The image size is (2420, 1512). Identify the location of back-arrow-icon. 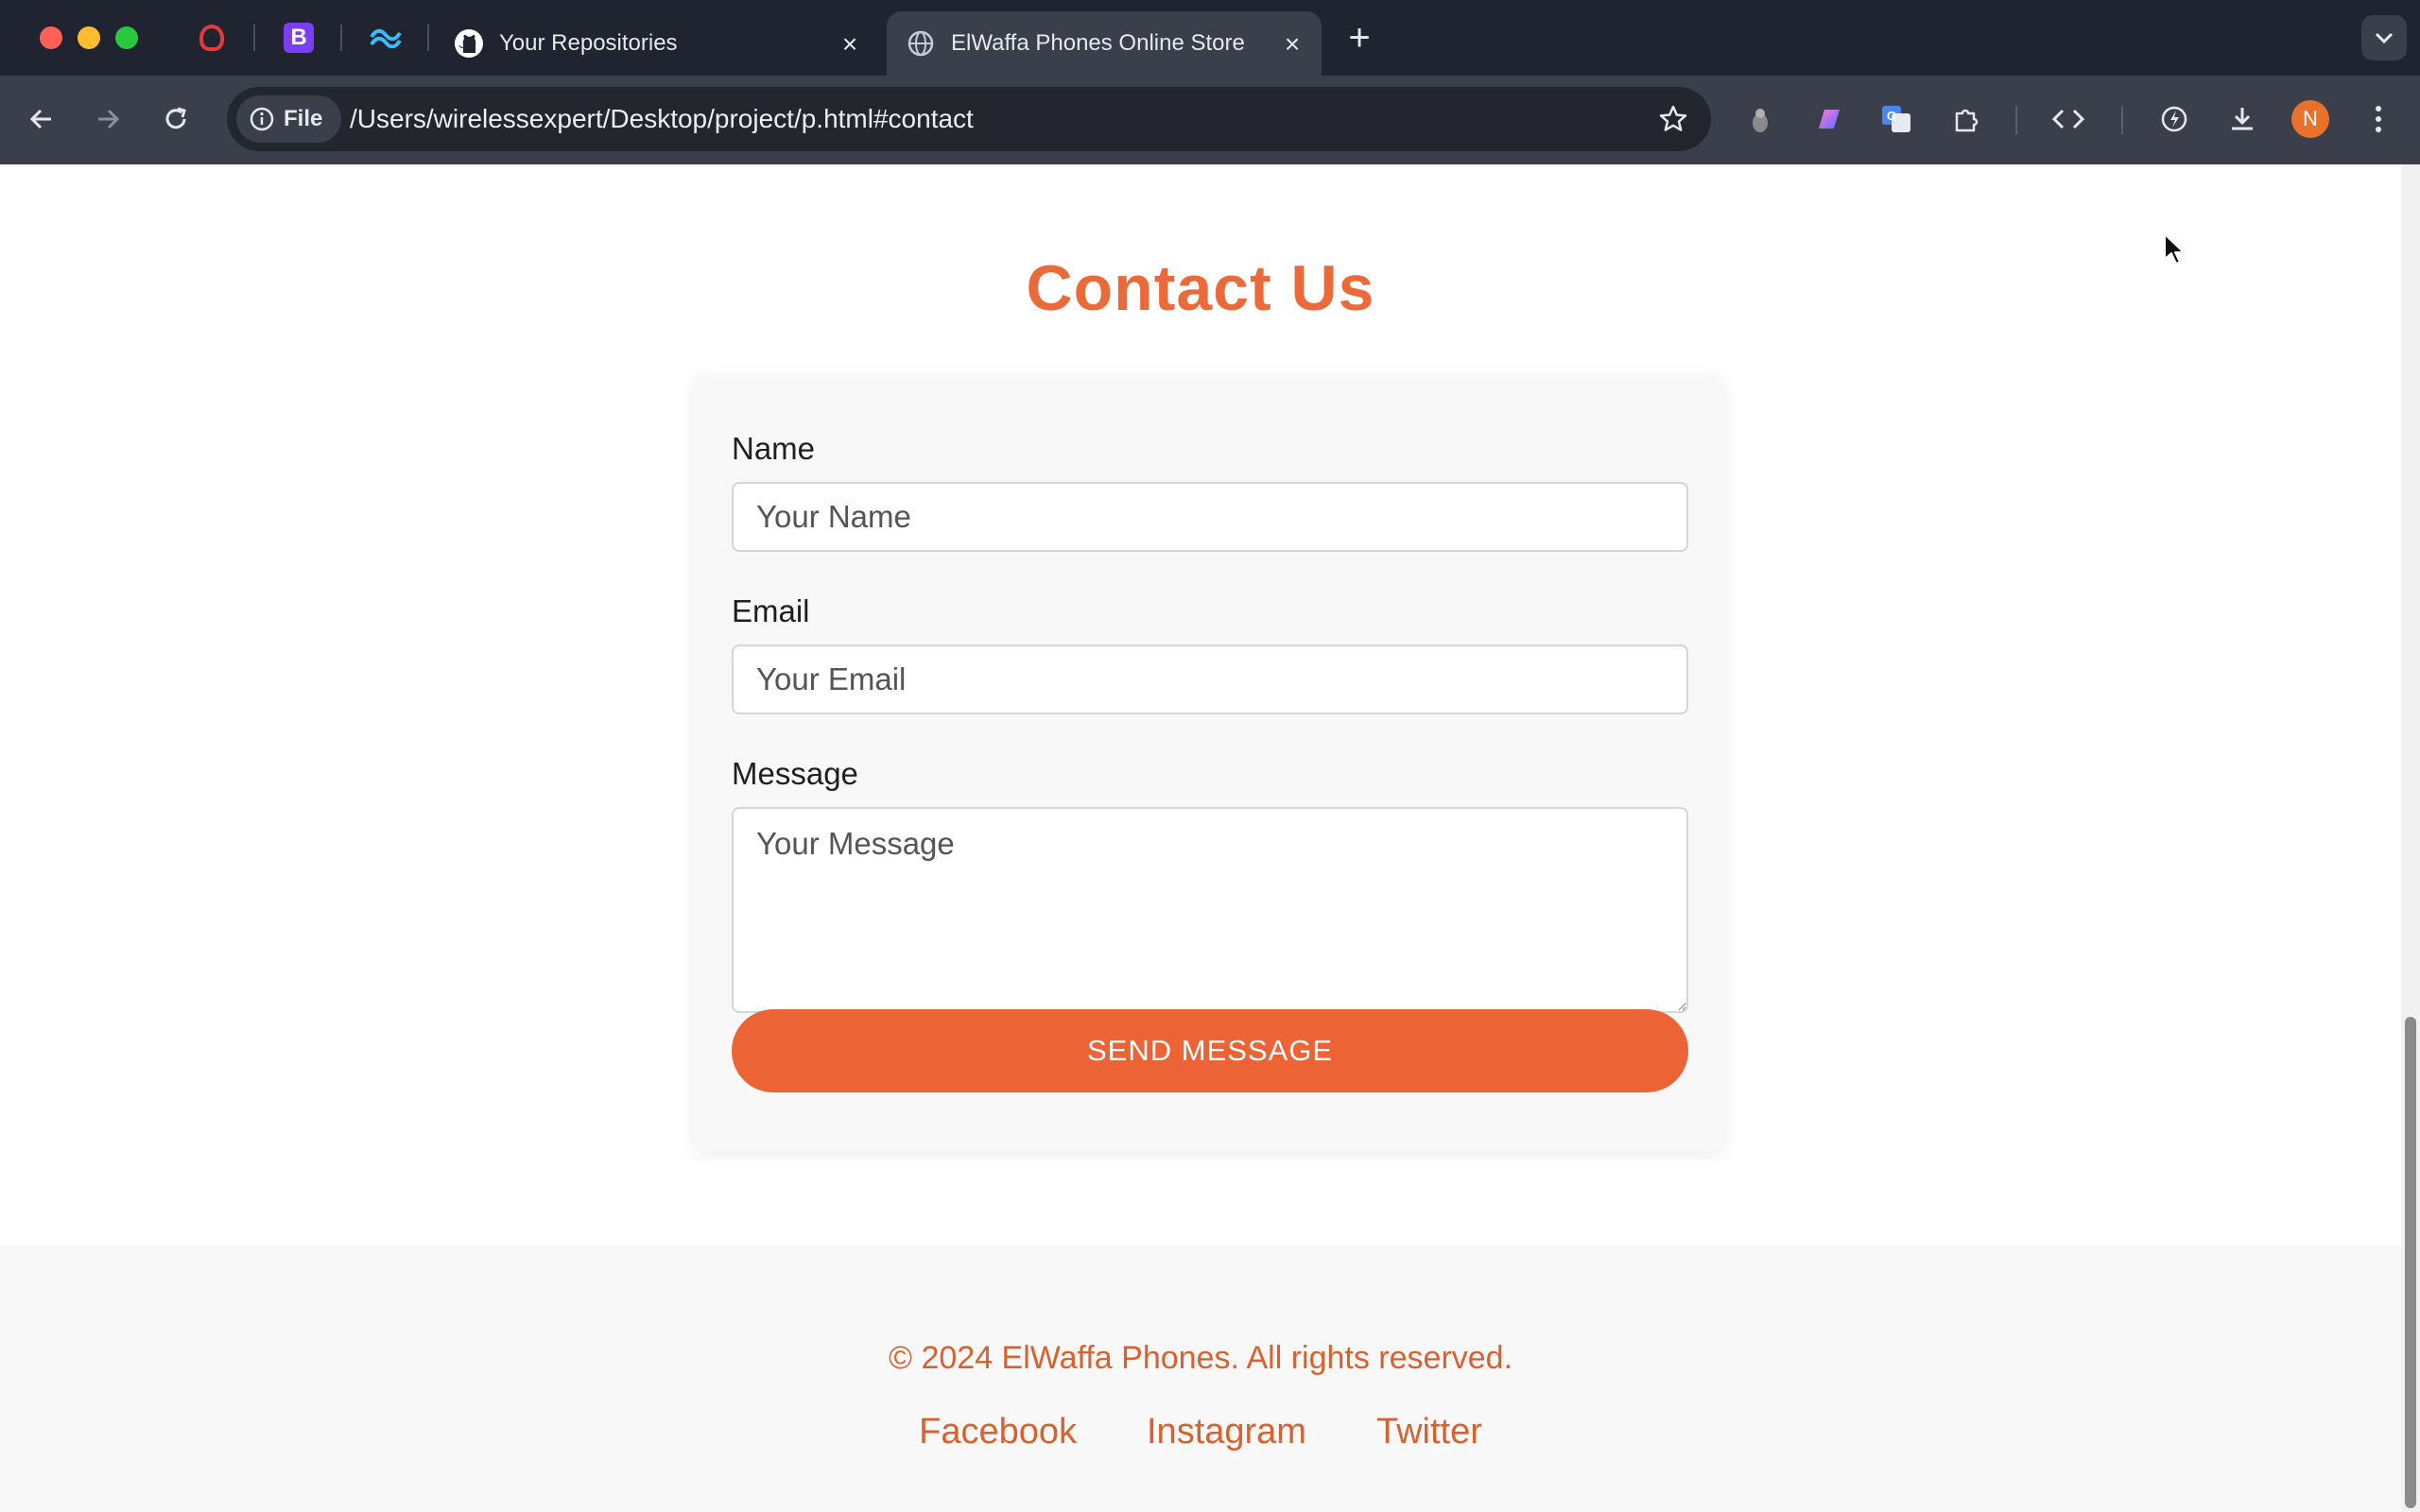
(41, 119).